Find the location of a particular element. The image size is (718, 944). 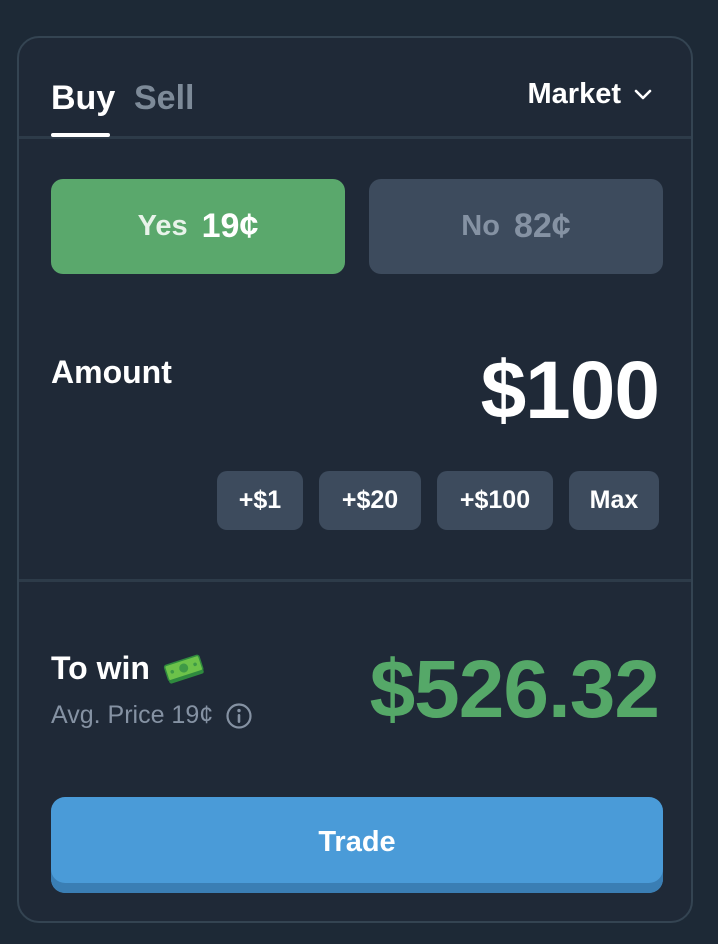

section-divider is located at coordinates (355, 580).